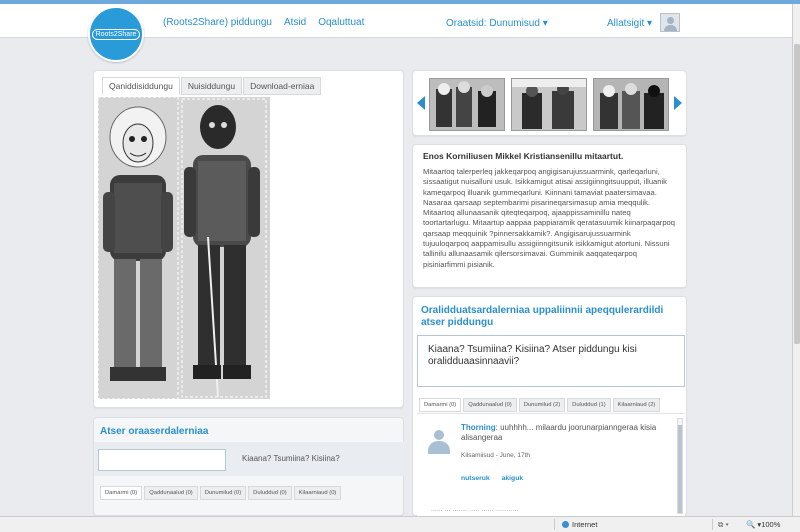 This screenshot has height=532, width=800. What do you see at coordinates (771, 524) in the screenshot?
I see `zoom-level: 100%` at bounding box center [771, 524].